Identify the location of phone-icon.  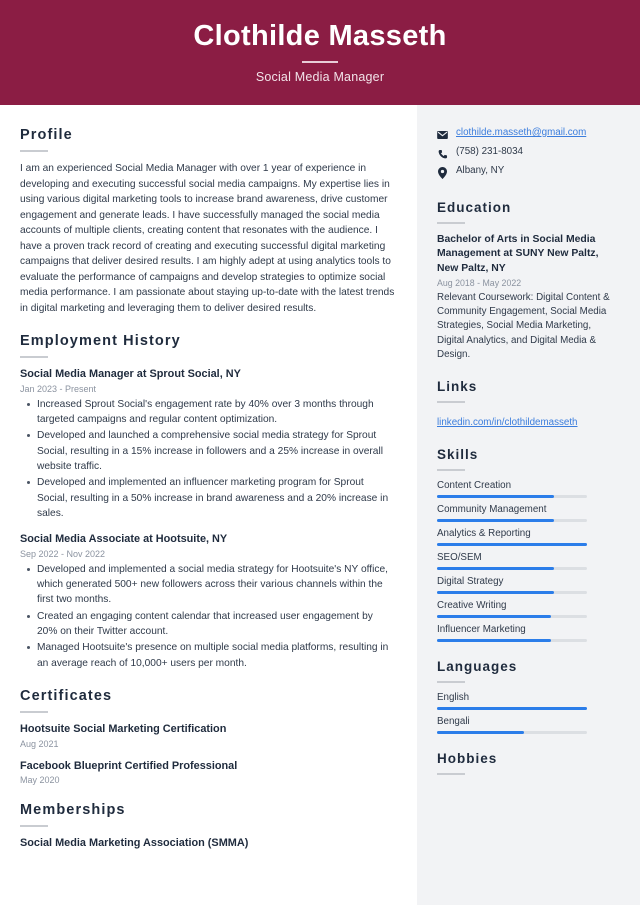
(442, 153).